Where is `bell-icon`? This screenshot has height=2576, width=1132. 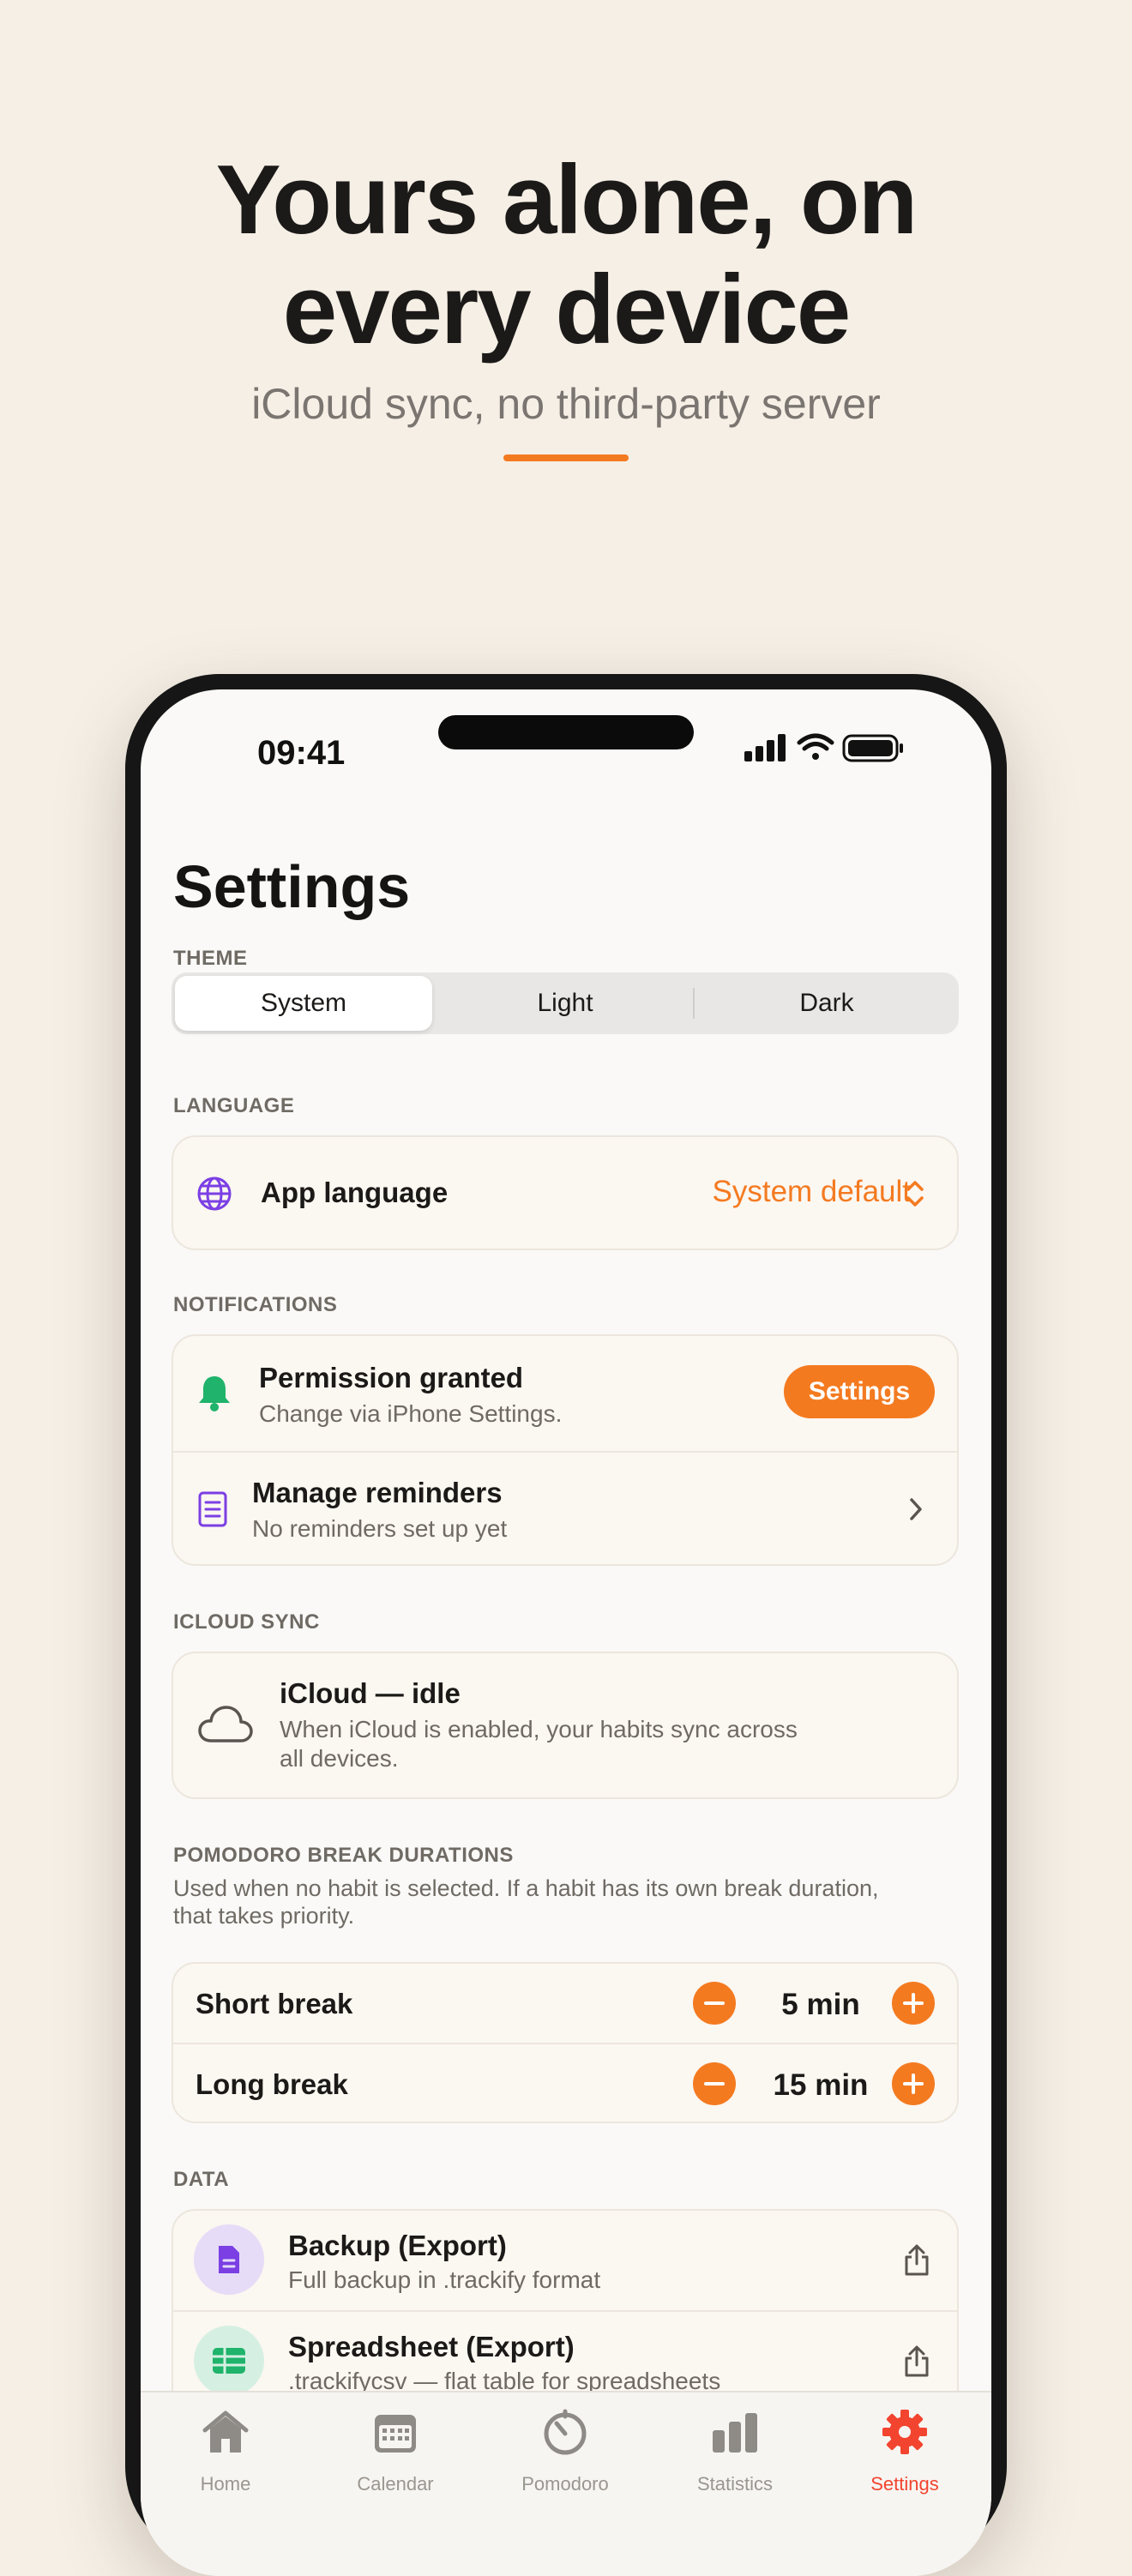
bell-icon is located at coordinates (214, 1393).